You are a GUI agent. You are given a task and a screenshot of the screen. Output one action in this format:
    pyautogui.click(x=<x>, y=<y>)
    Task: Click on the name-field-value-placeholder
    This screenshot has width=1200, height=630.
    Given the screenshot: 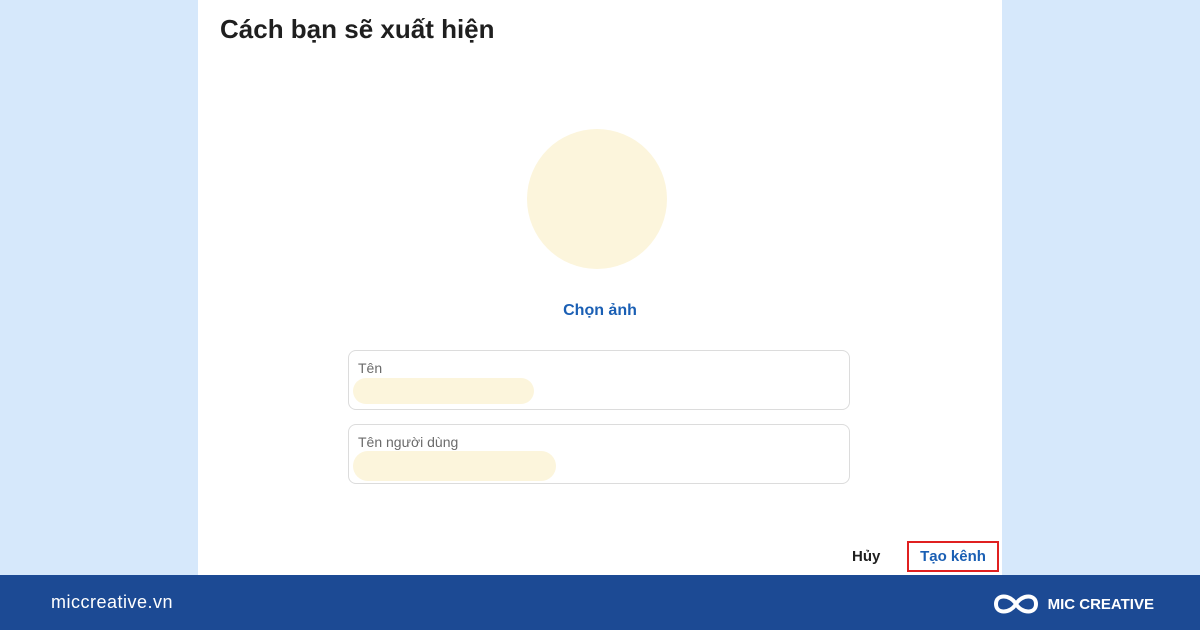 What is the action you would take?
    pyautogui.click(x=443, y=391)
    